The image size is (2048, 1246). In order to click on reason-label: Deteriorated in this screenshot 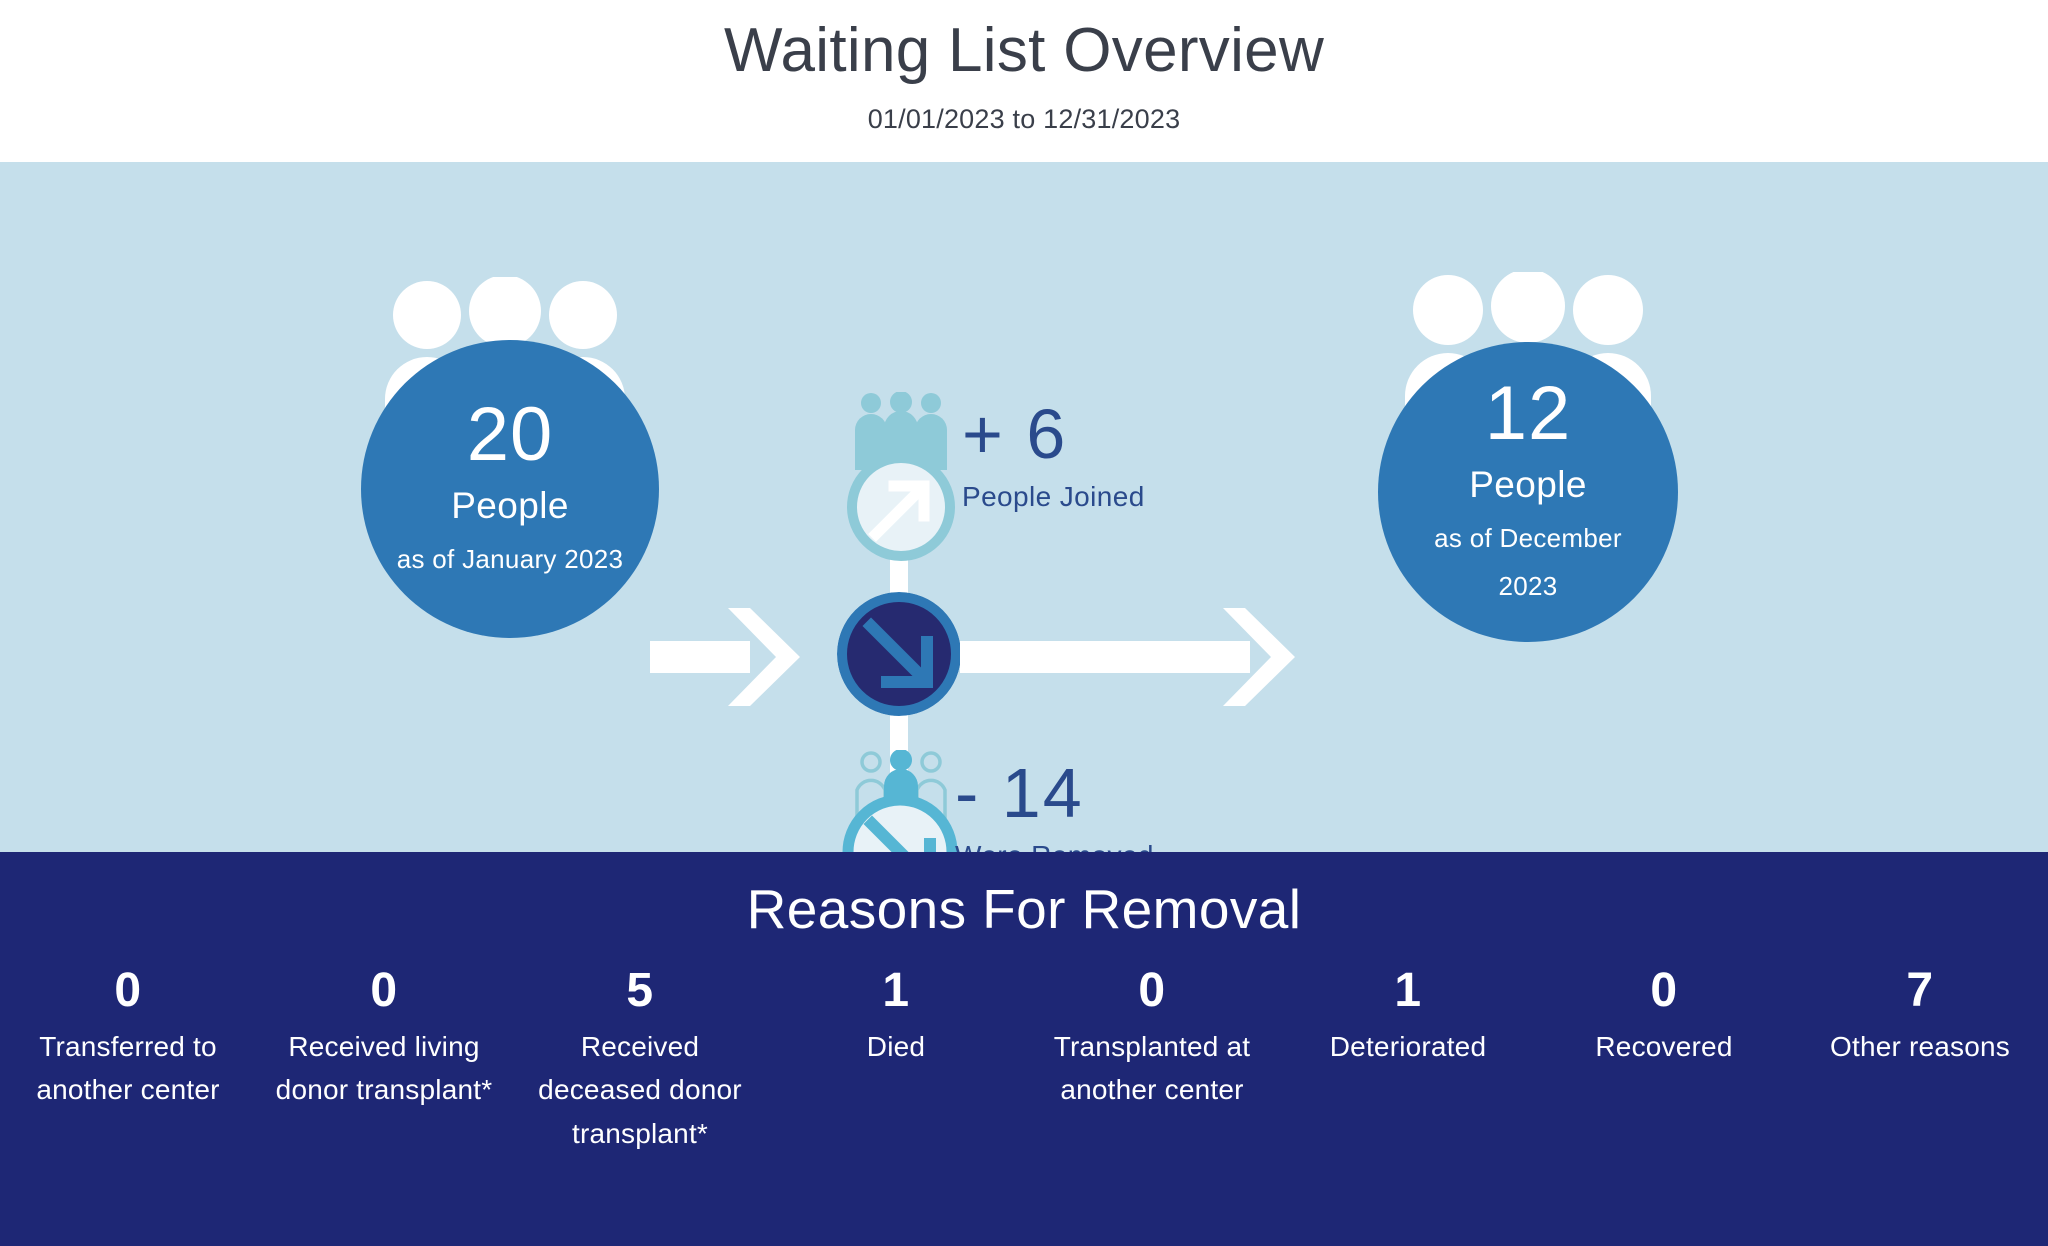, I will do `click(1408, 1046)`.